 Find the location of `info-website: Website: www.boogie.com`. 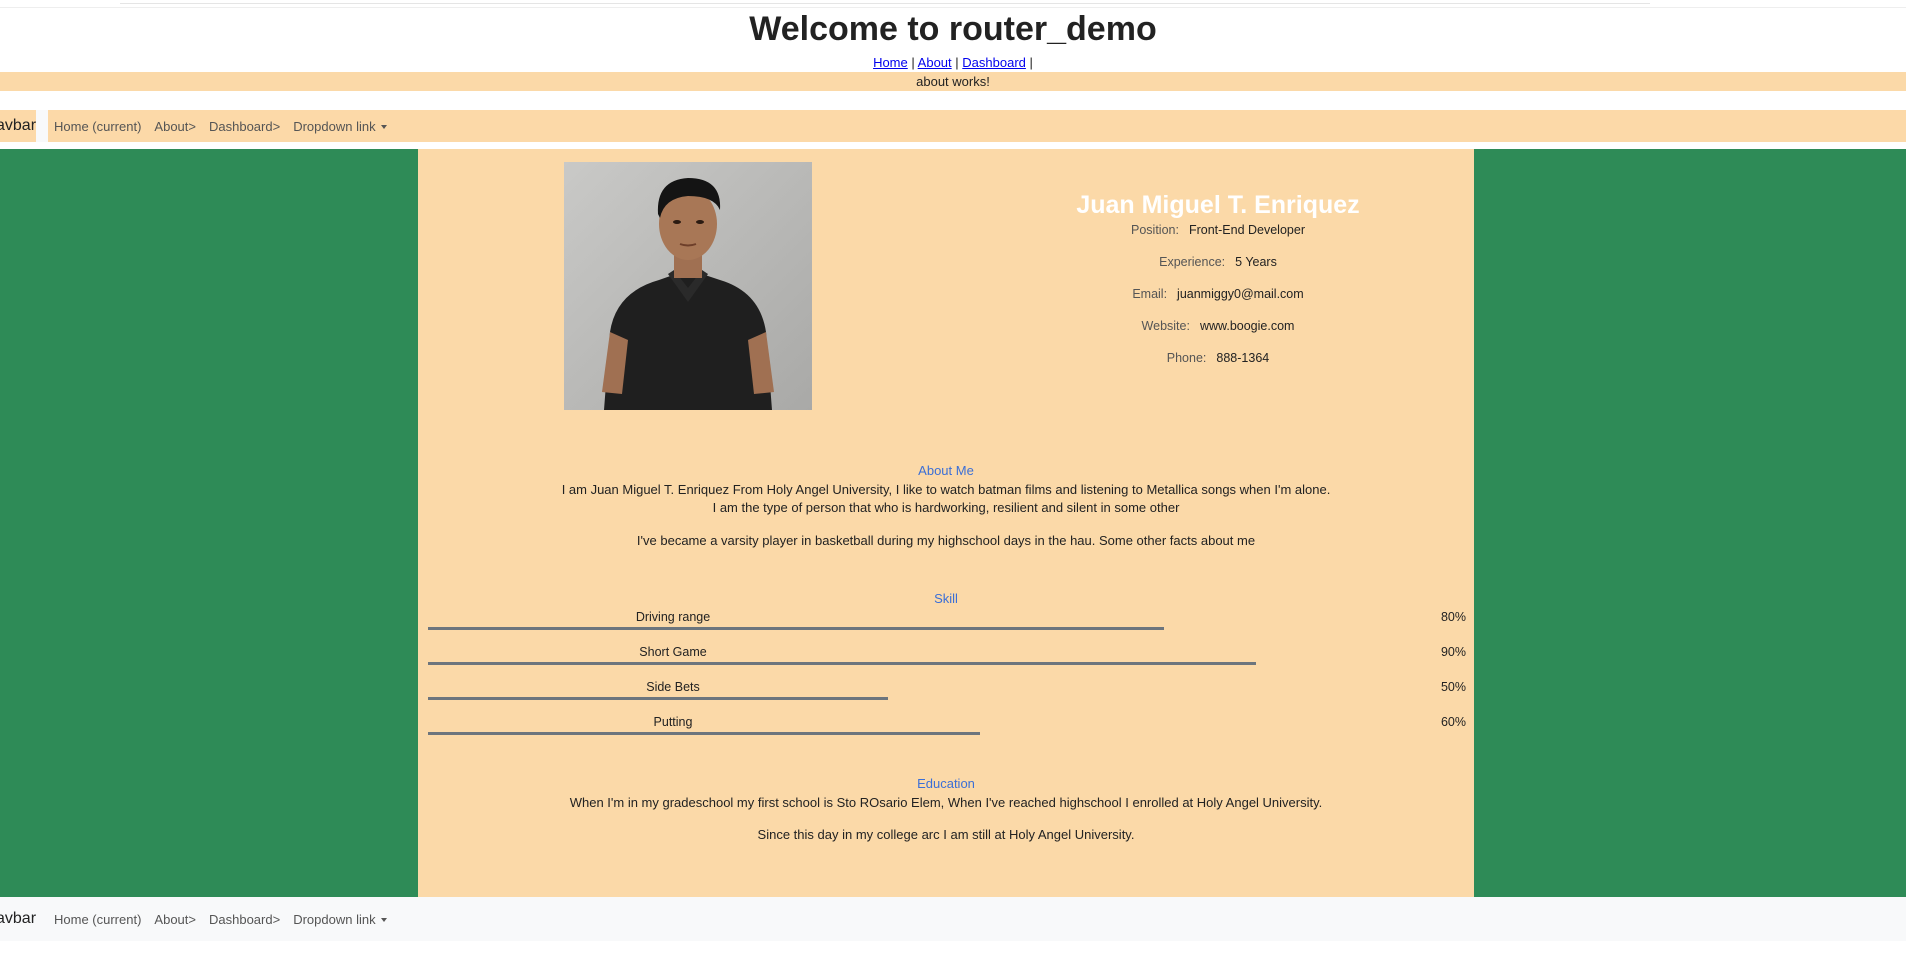

info-website: Website: www.boogie.com is located at coordinates (1218, 326).